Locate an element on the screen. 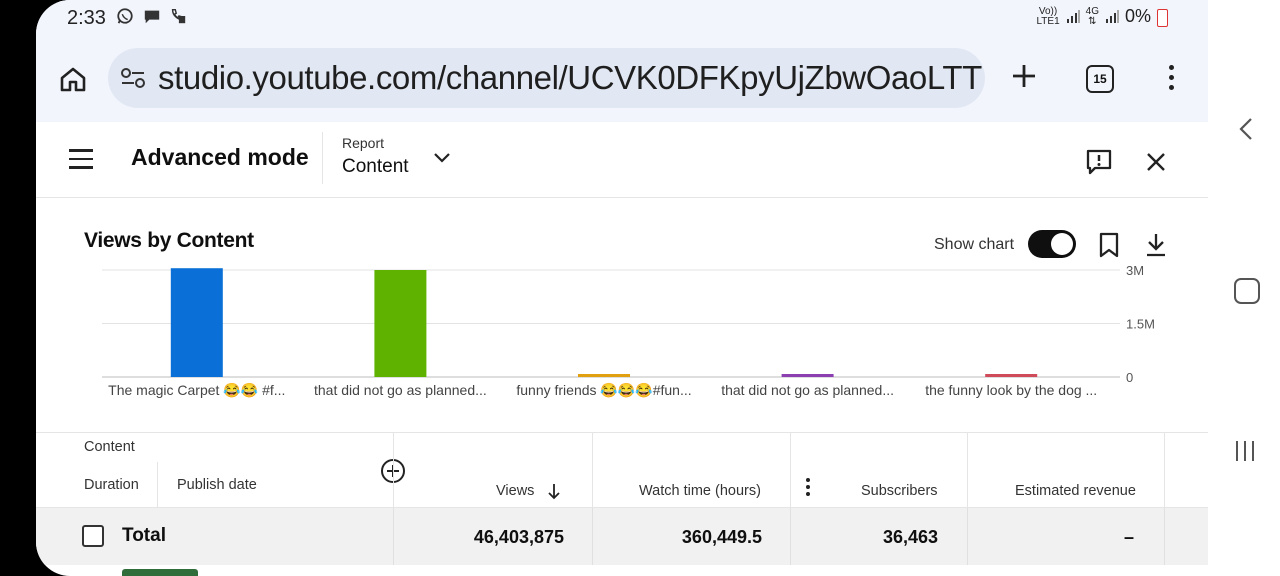 The height and width of the screenshot is (576, 1280). system-nav-bar is located at coordinates (1244, 288).